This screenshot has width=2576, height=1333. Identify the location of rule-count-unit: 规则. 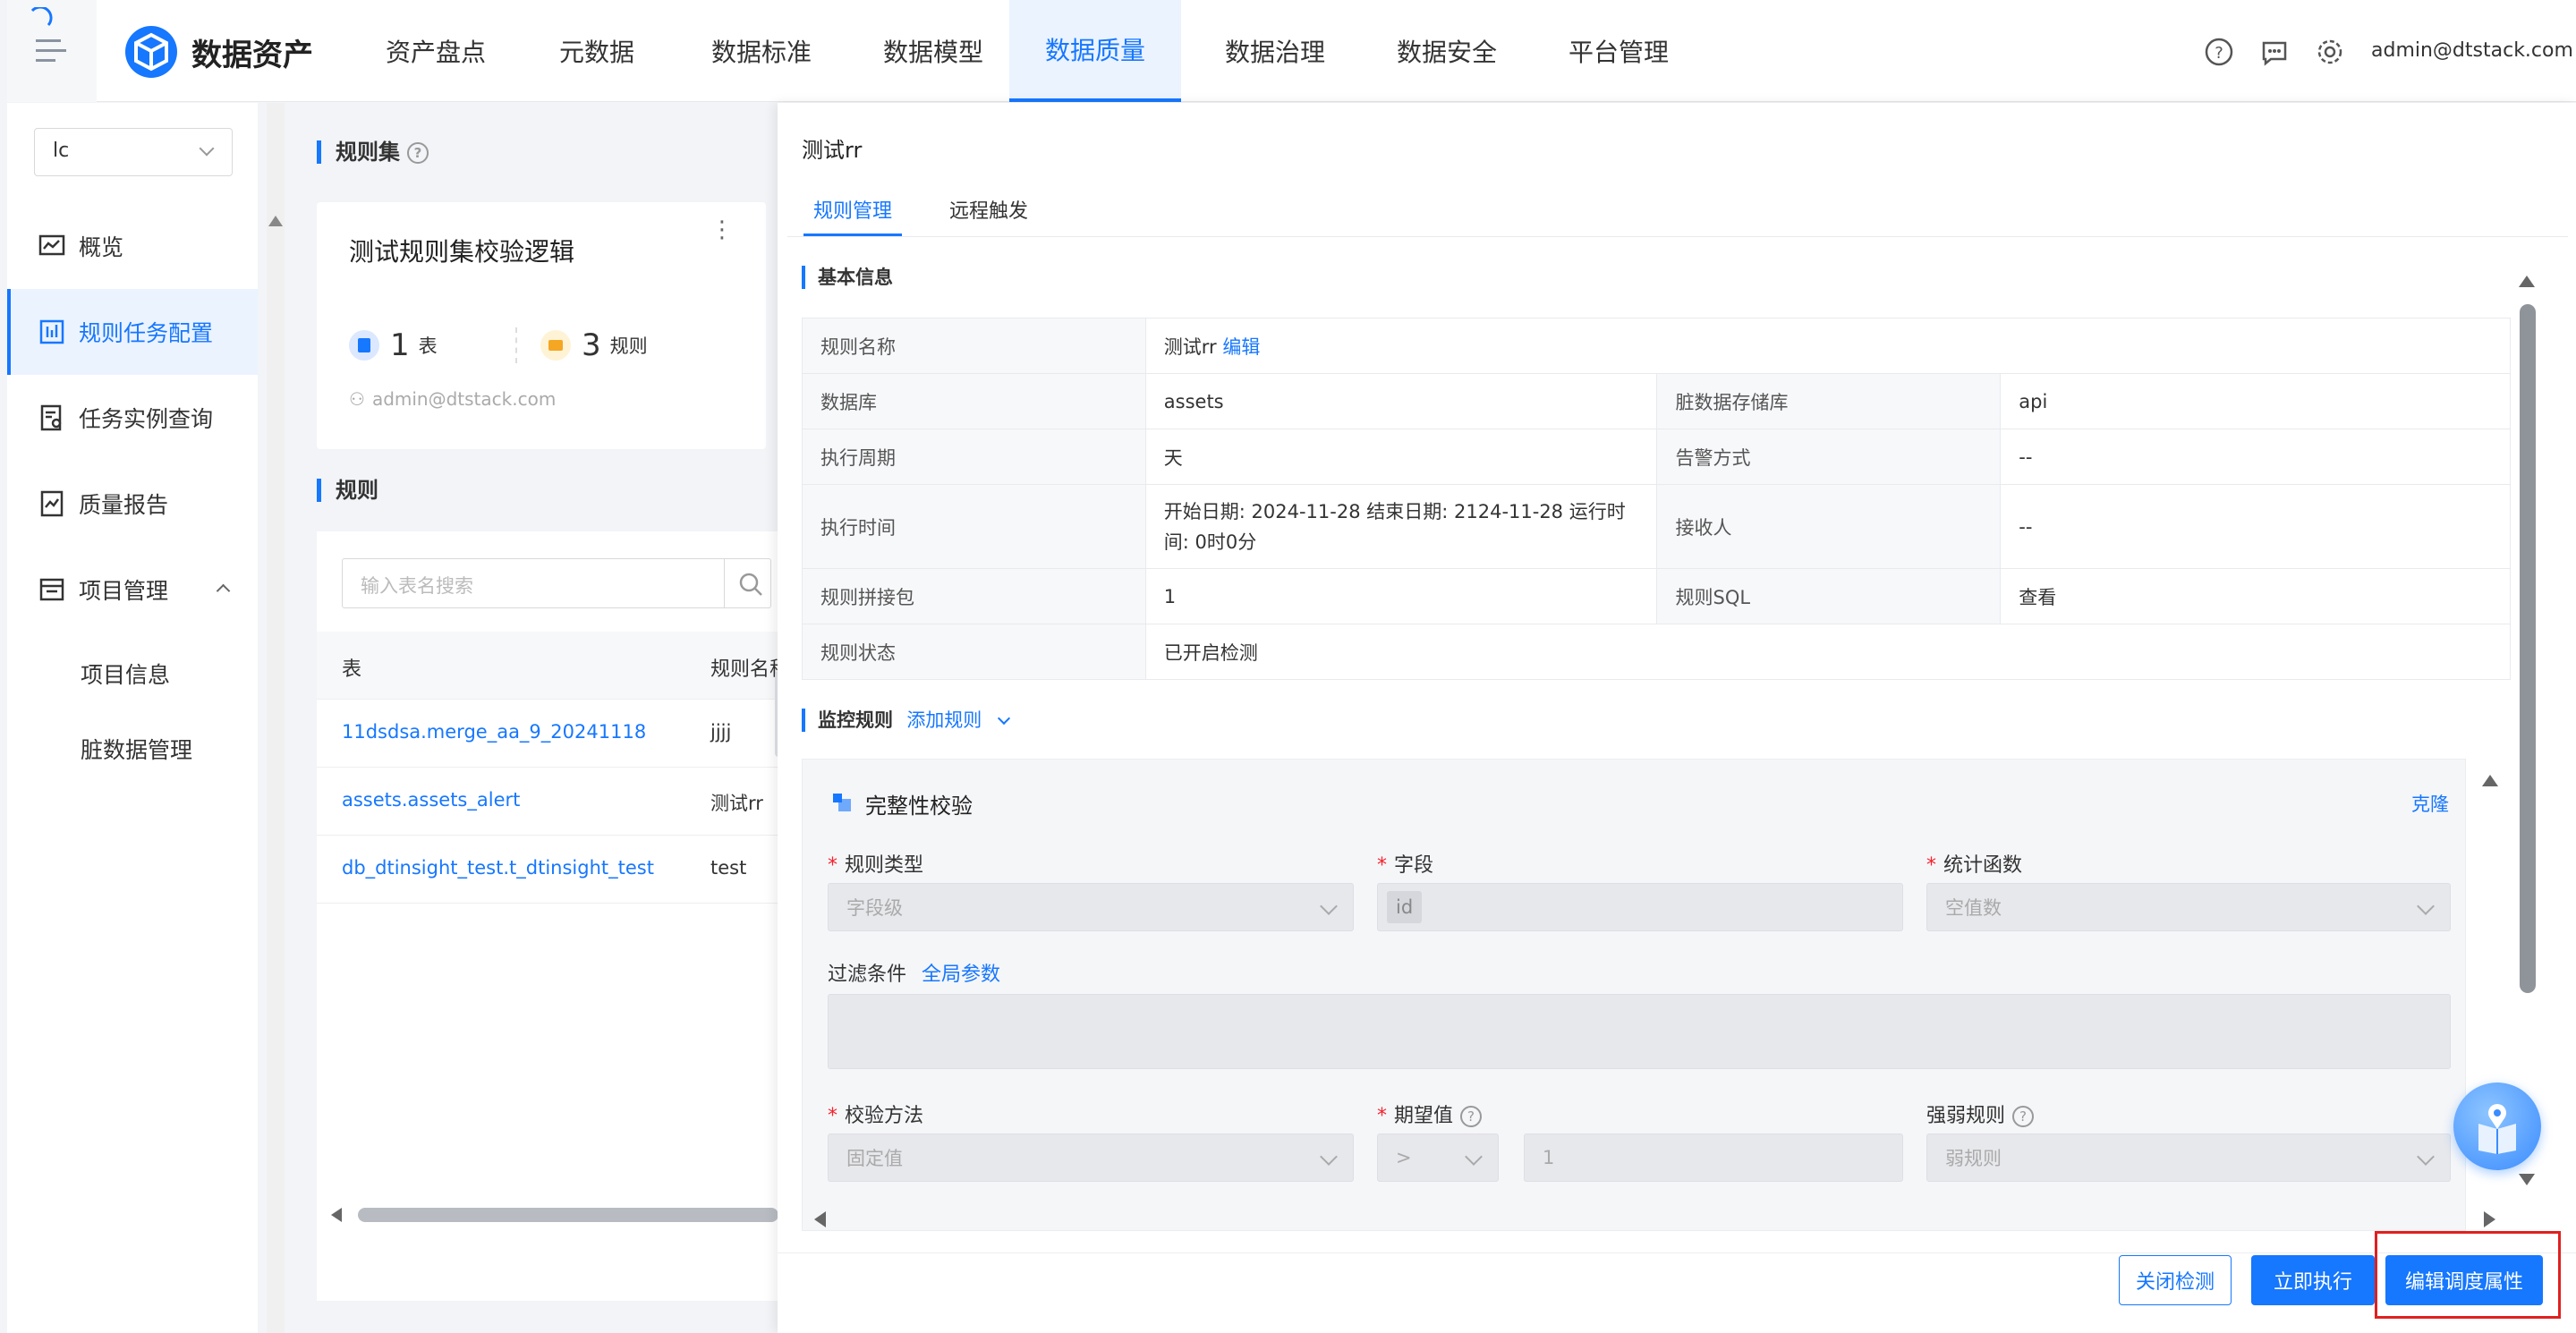
(628, 346).